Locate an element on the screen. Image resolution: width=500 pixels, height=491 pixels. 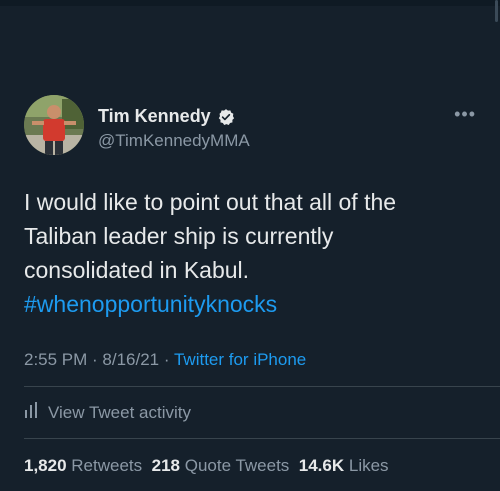
window-top-edge is located at coordinates (250, 3).